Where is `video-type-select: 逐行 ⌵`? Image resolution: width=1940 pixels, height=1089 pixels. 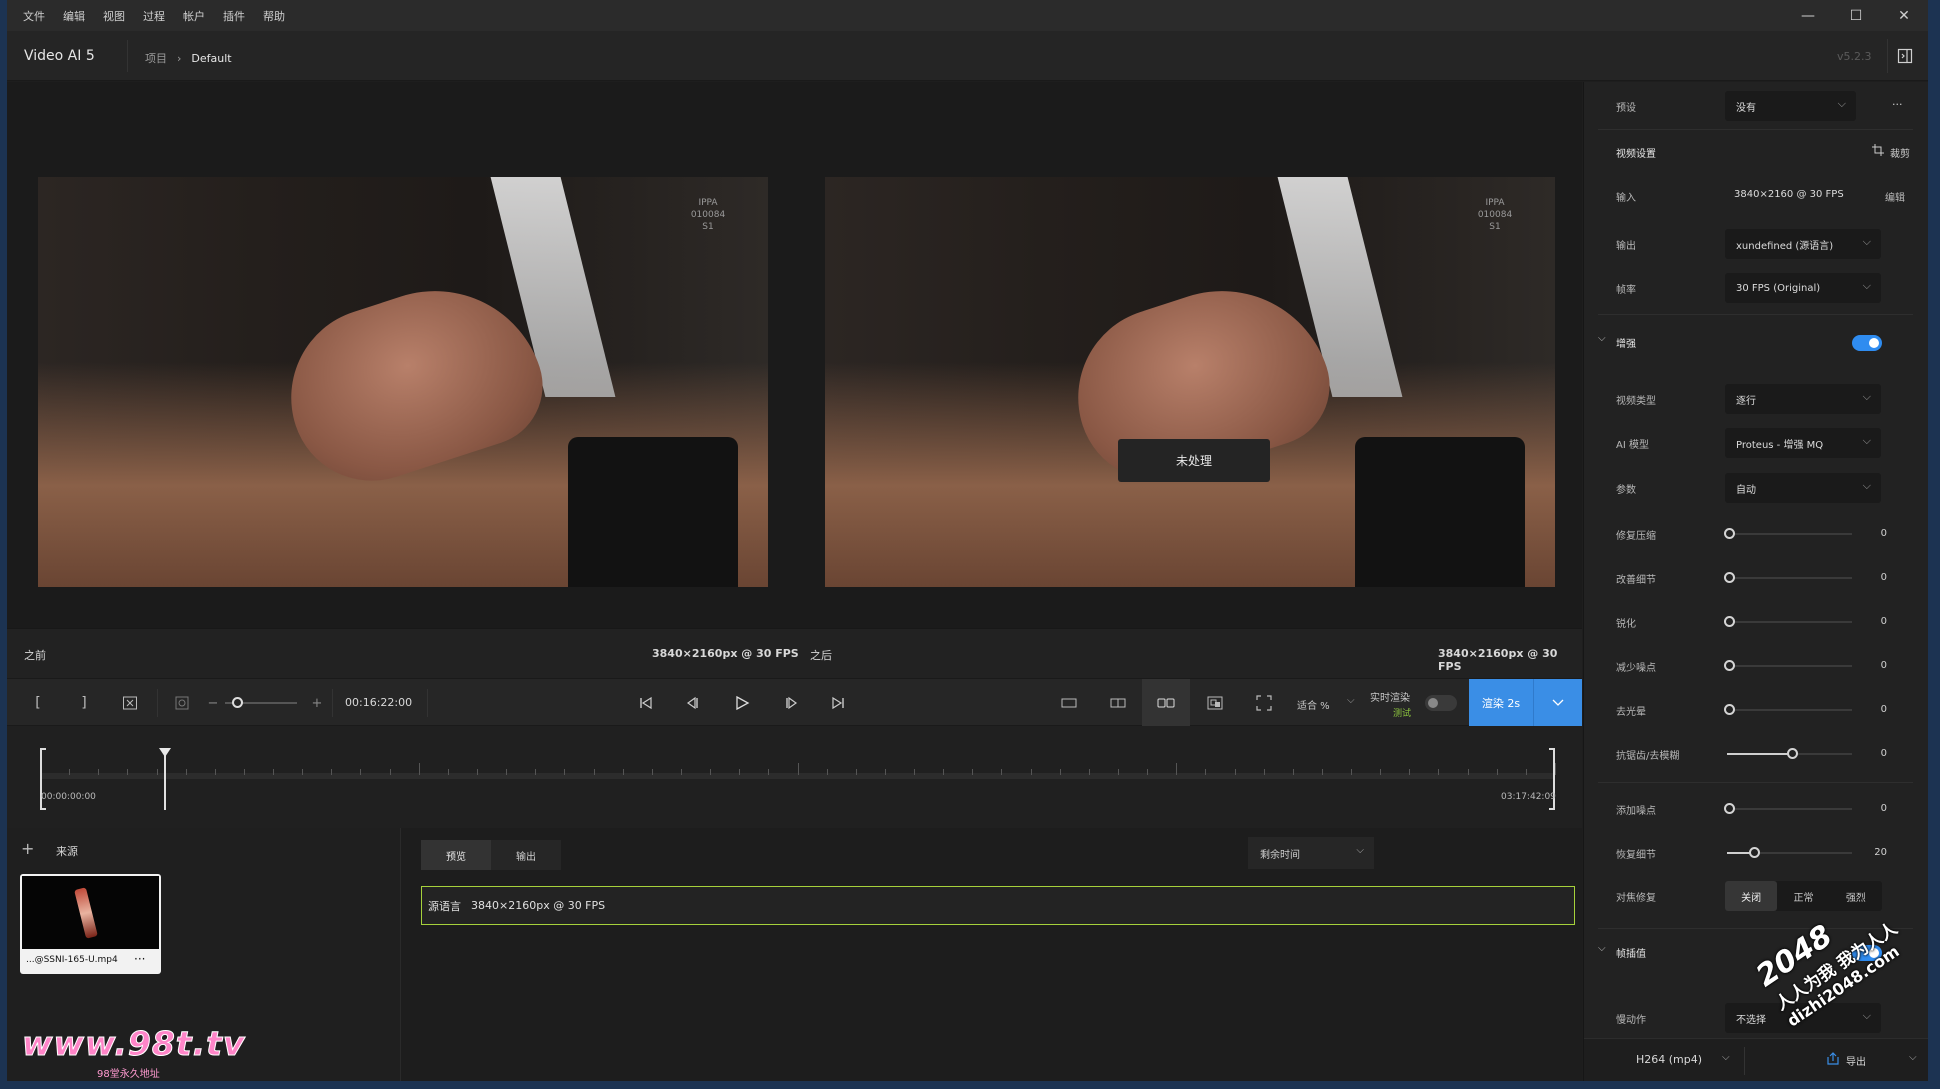 video-type-select: 逐行 ⌵ is located at coordinates (1803, 399).